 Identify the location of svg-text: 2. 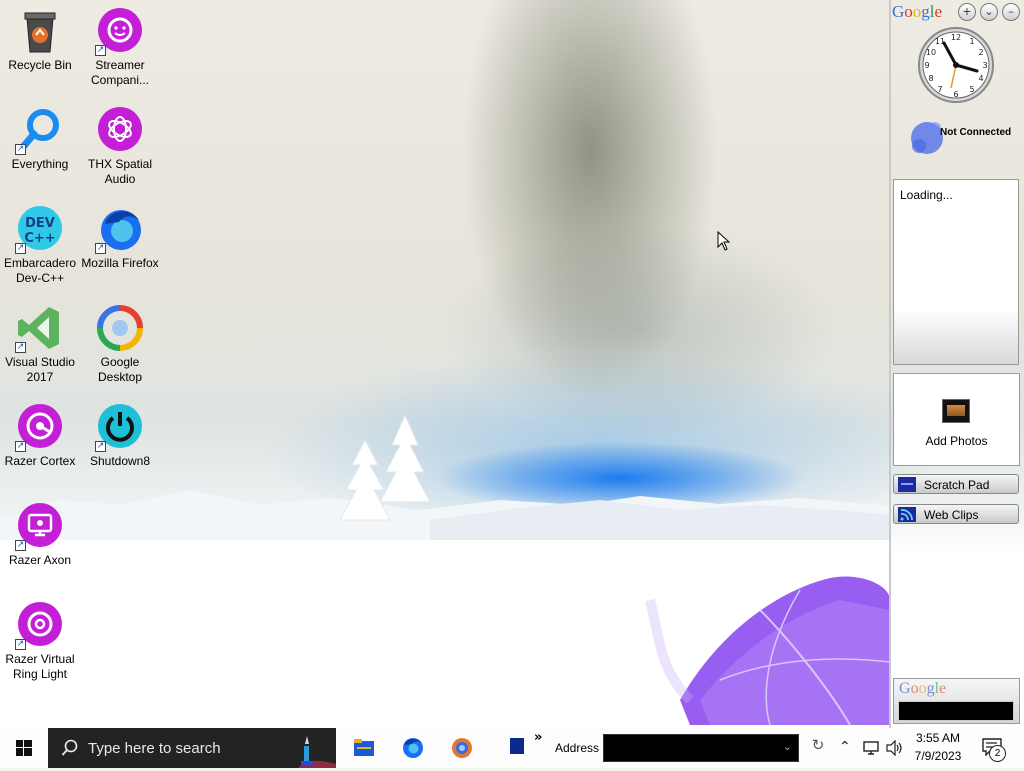
(980, 52).